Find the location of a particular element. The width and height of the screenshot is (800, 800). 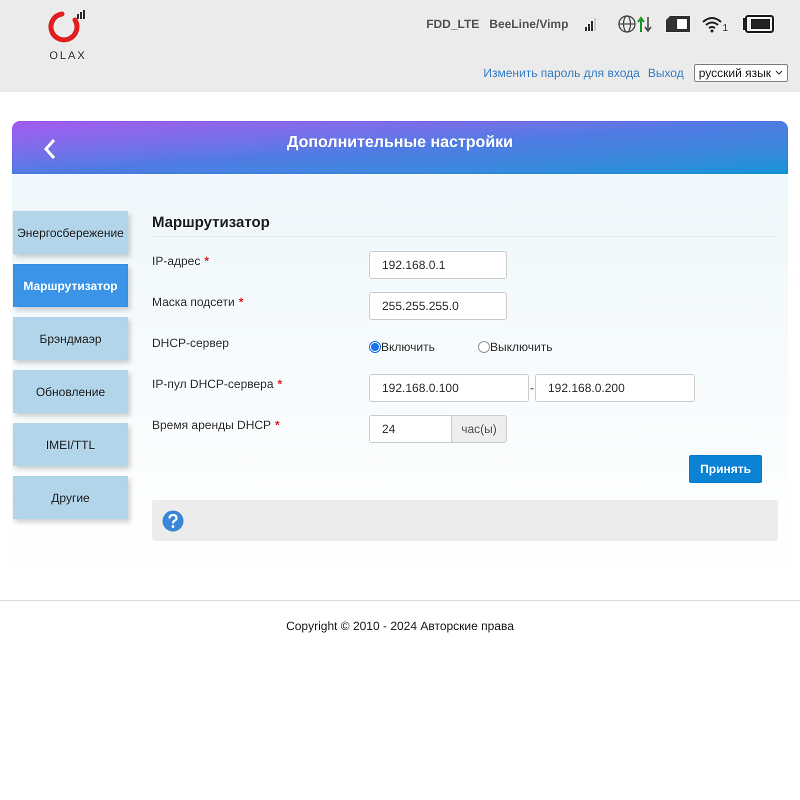

battery-icon is located at coordinates (758, 24).